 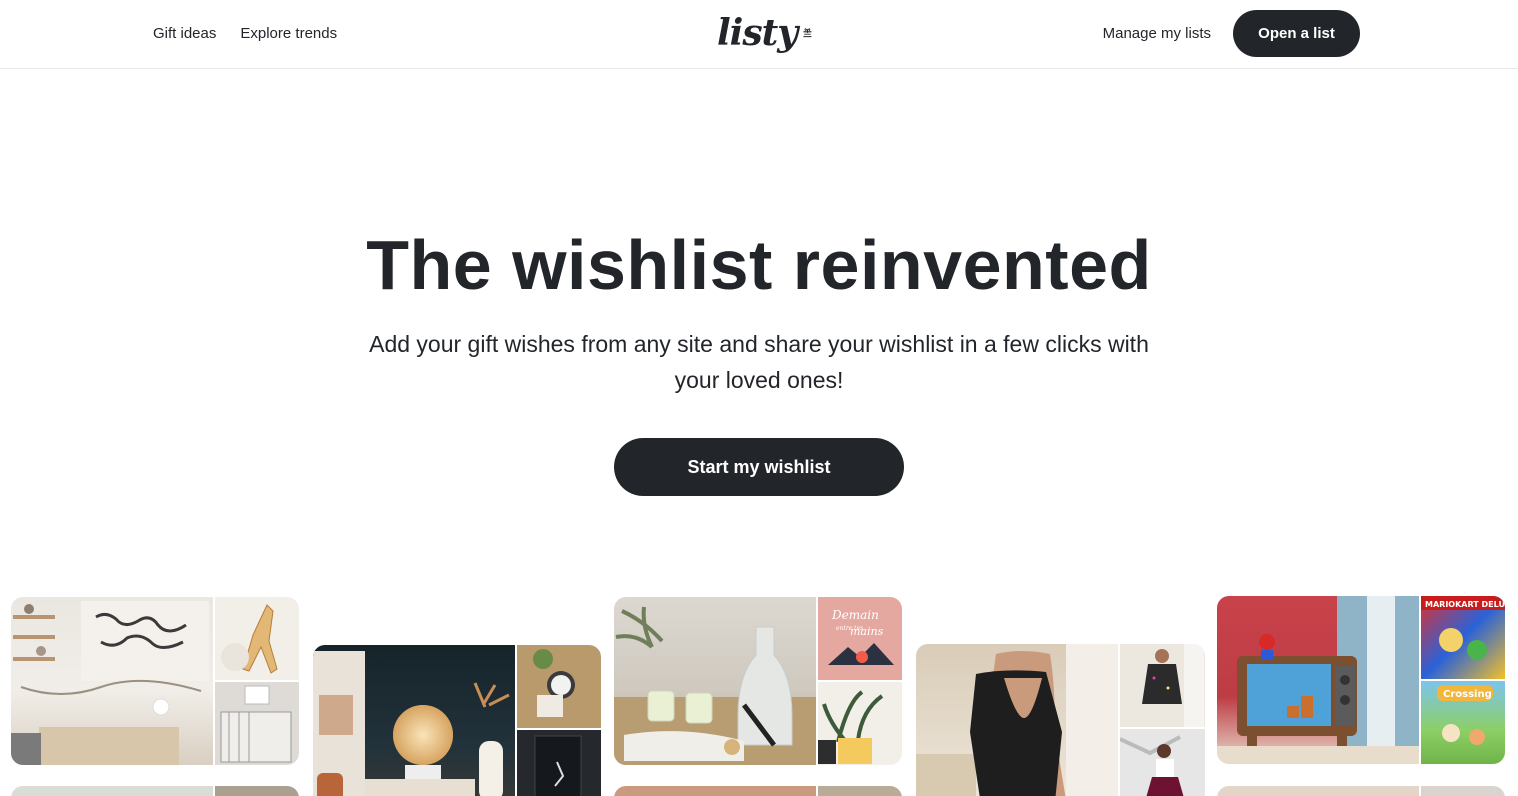 I want to click on card-thumb-animal-crossing: Crossing, so click(x=1463, y=722).